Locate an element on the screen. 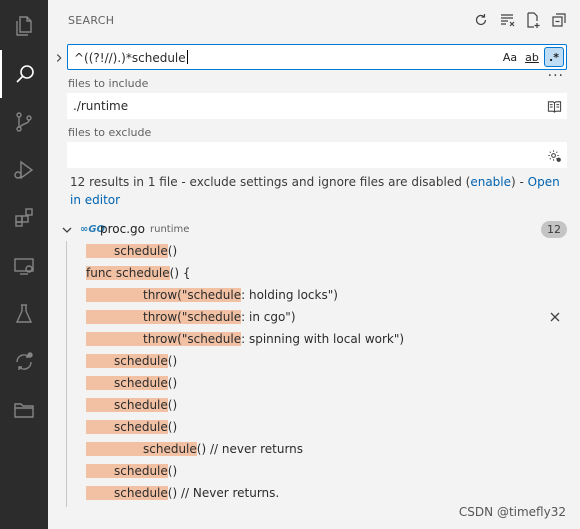 The width and height of the screenshot is (580, 529). match-count-badge: 12 is located at coordinates (554, 229).